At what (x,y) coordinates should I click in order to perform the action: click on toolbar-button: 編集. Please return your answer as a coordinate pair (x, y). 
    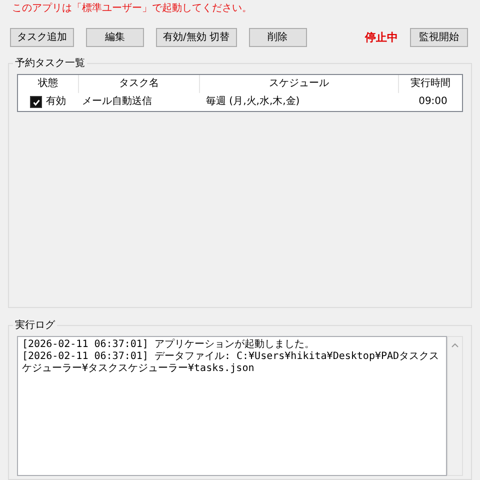
    Looking at the image, I should click on (115, 37).